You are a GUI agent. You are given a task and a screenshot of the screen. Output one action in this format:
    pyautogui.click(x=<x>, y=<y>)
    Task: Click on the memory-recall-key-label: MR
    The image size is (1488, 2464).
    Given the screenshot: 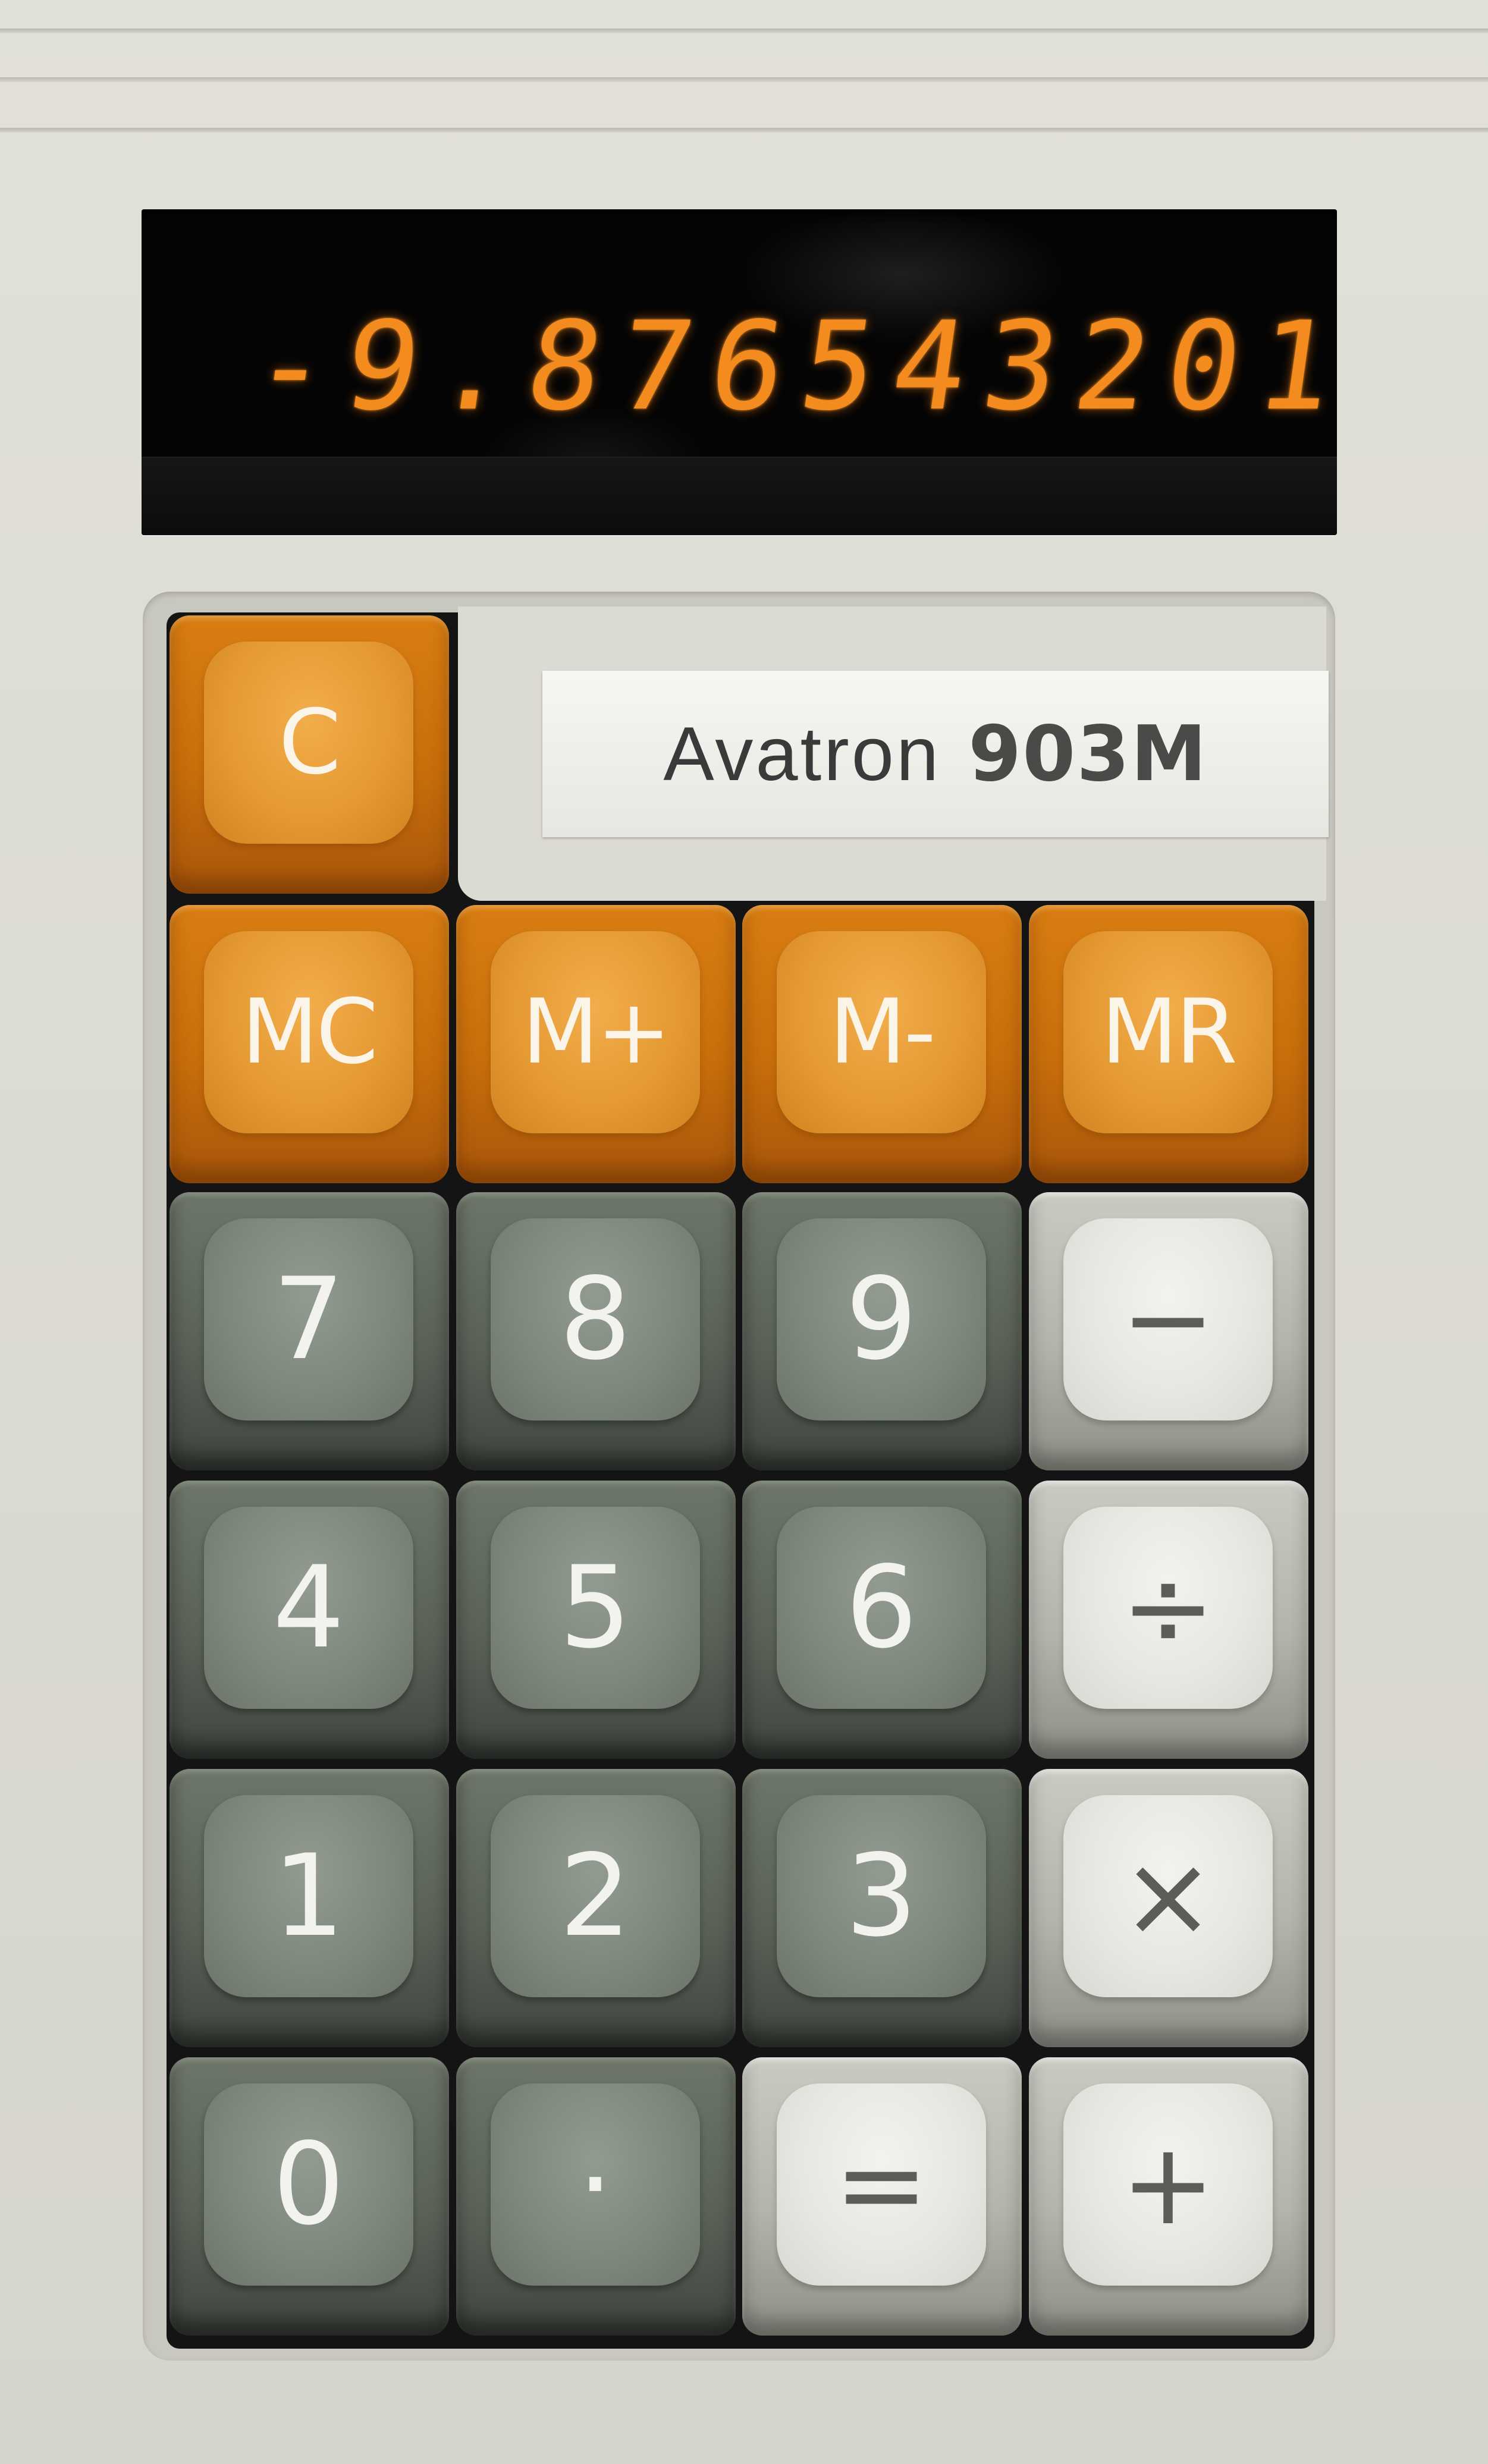 What is the action you would take?
    pyautogui.click(x=1168, y=1032)
    